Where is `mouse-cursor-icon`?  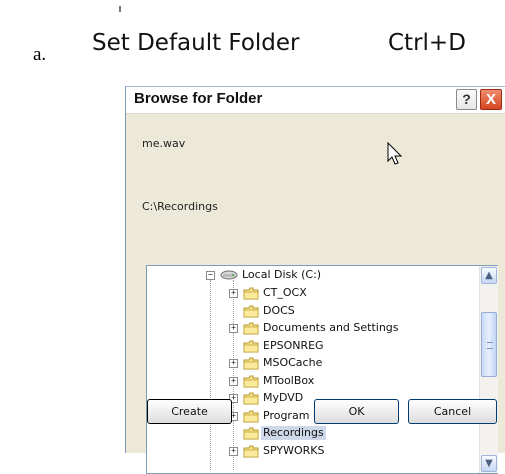 mouse-cursor-icon is located at coordinates (395, 153).